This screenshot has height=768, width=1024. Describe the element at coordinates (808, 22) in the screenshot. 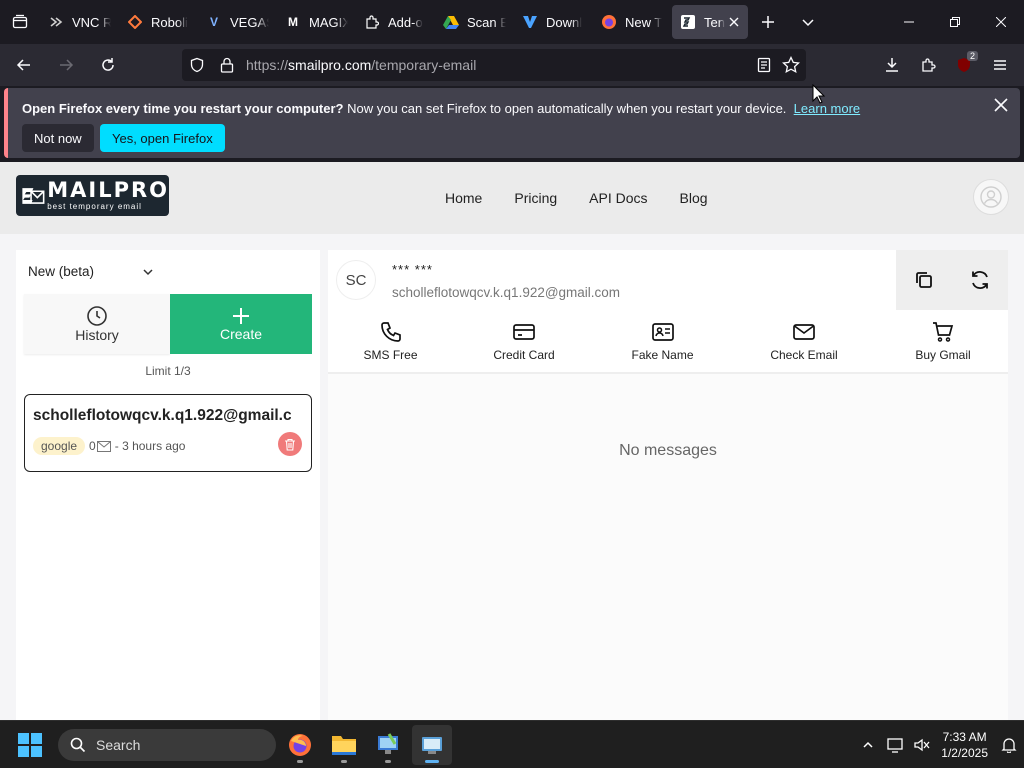

I see `list-all-tabs-button` at that location.